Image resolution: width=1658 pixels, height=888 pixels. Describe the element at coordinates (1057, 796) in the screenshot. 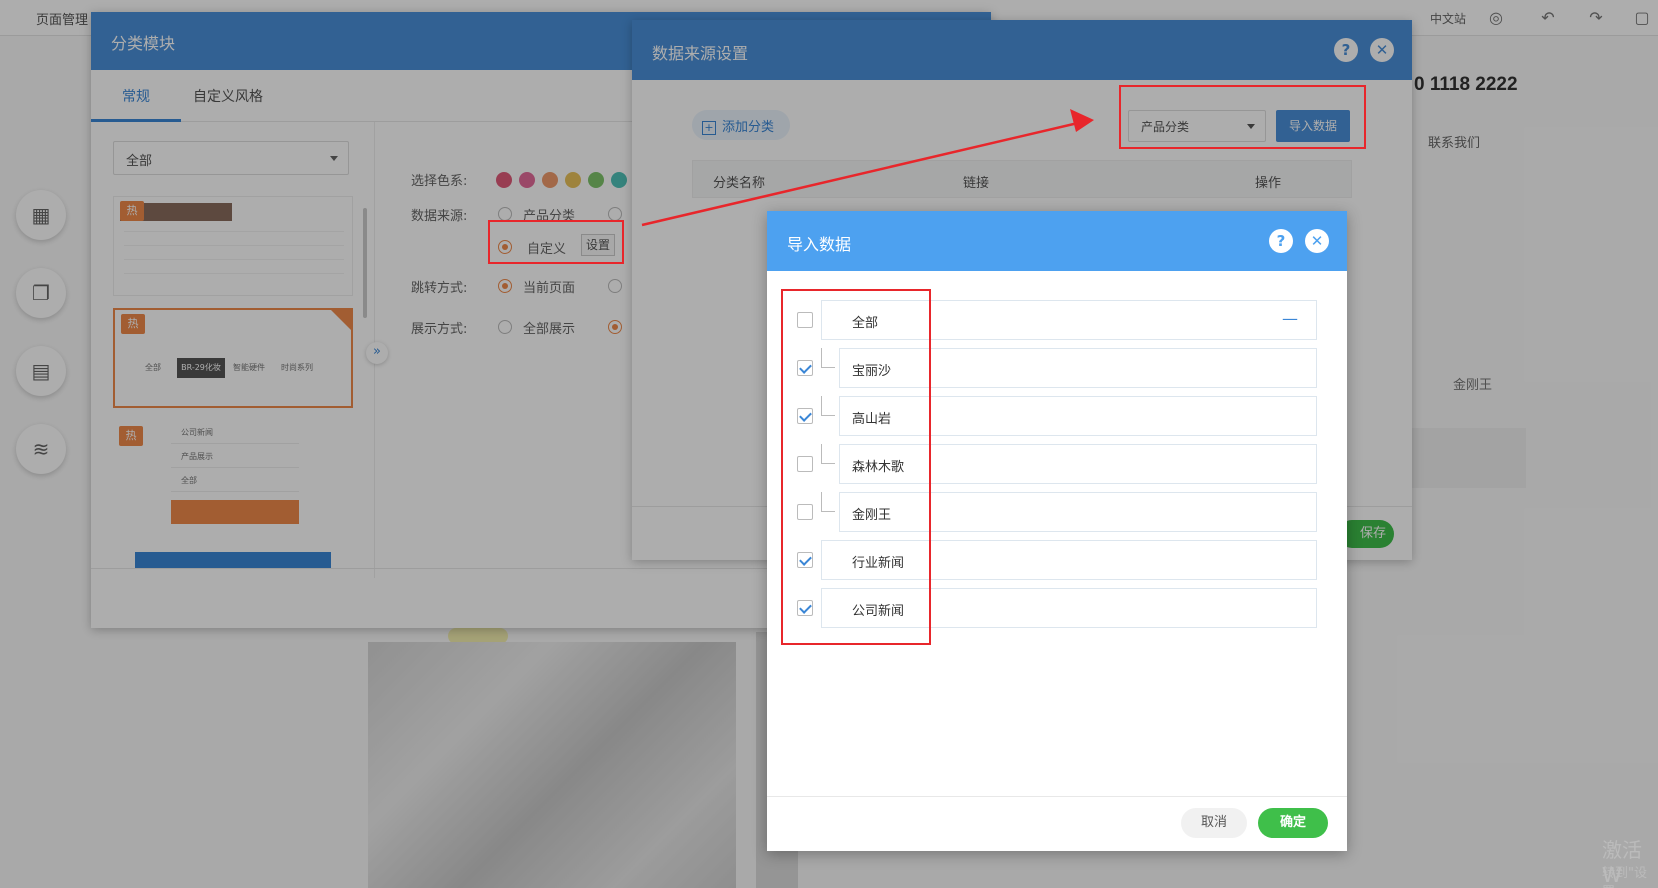

I see `dialog-footer-divider` at that location.